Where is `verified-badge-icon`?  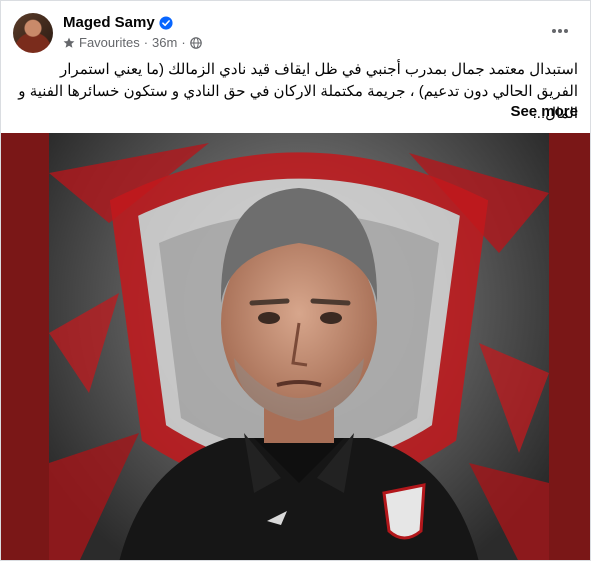 verified-badge-icon is located at coordinates (166, 22).